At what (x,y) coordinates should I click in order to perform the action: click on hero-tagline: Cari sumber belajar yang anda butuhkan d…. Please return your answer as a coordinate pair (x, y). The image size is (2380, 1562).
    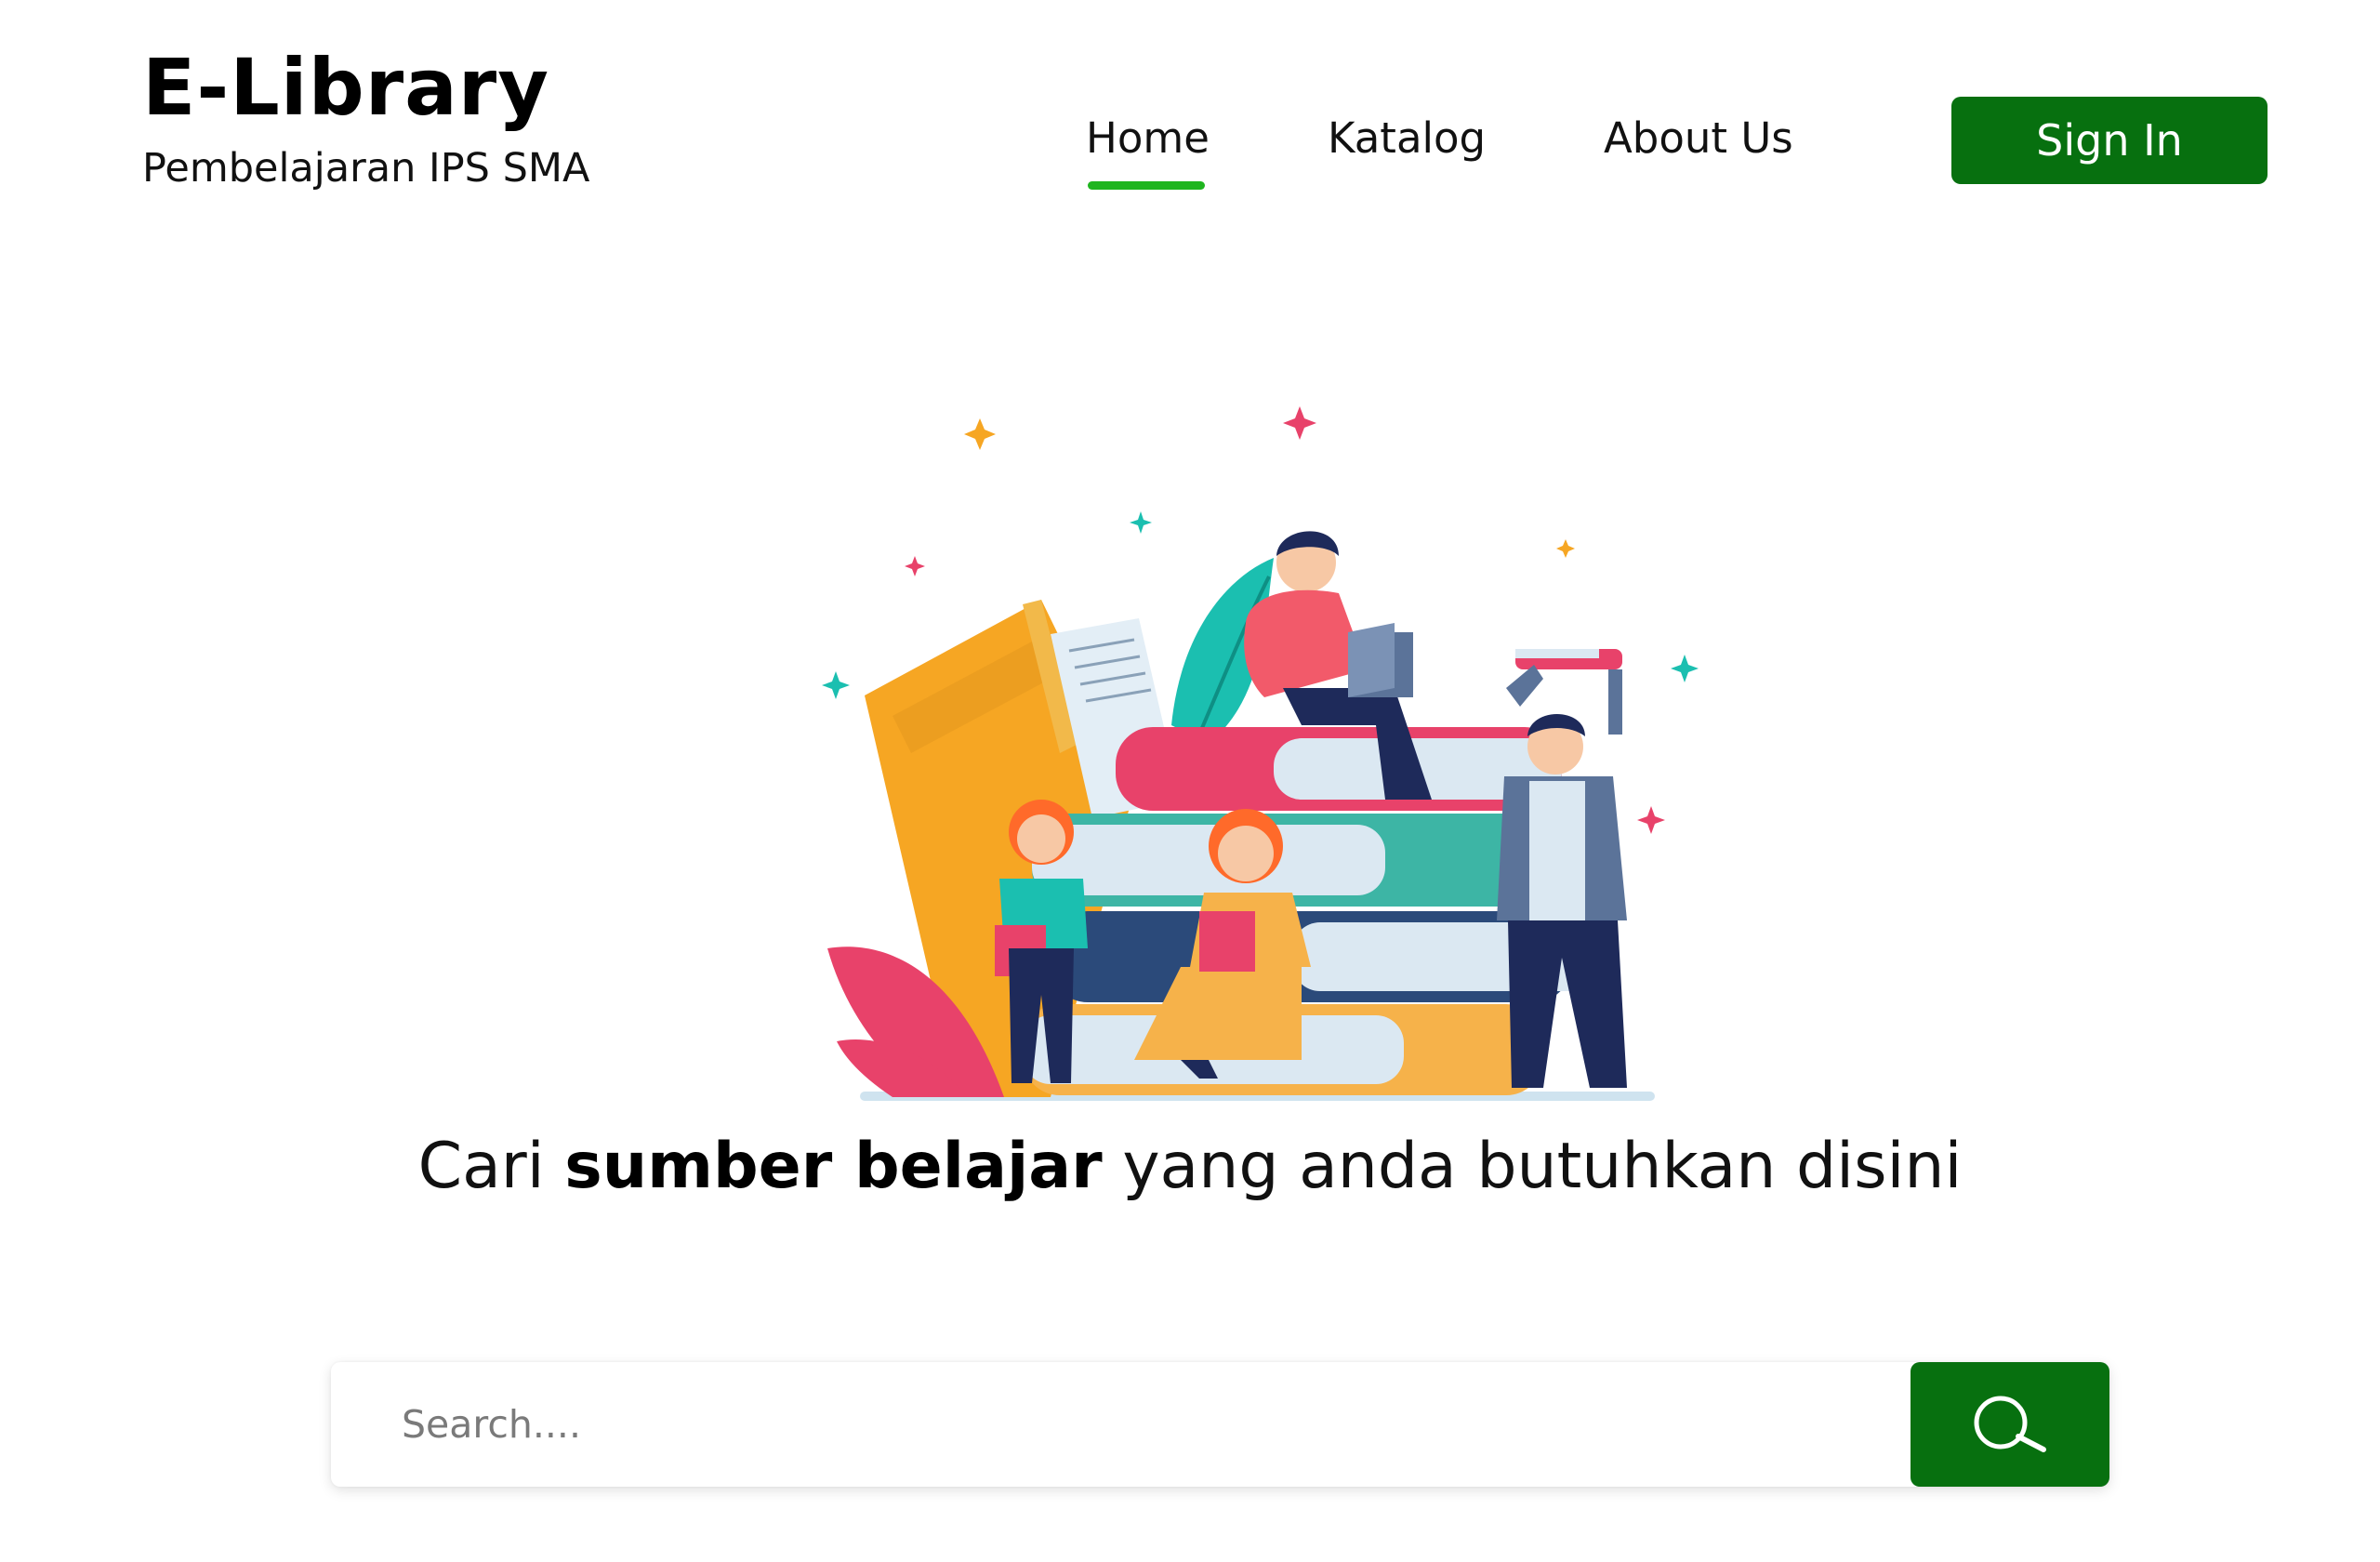
    Looking at the image, I should click on (1190, 1166).